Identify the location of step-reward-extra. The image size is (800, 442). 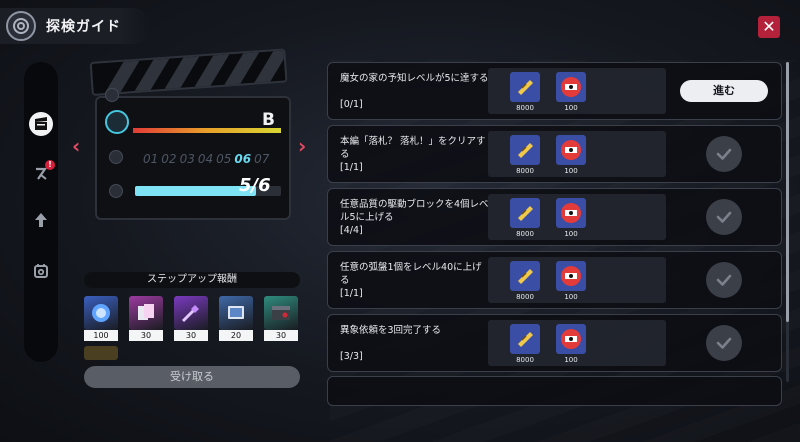
(101, 353).